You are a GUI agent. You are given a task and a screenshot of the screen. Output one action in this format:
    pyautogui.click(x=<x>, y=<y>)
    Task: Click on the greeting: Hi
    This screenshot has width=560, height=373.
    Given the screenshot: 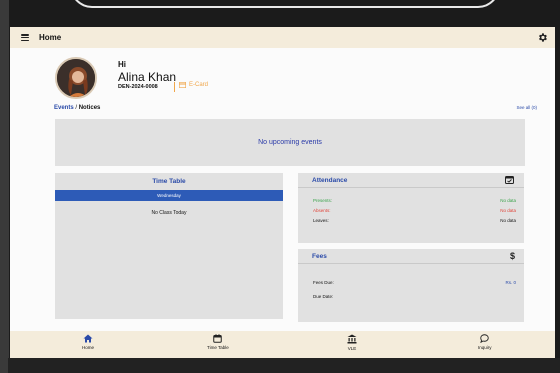 What is the action you would take?
    pyautogui.click(x=122, y=64)
    